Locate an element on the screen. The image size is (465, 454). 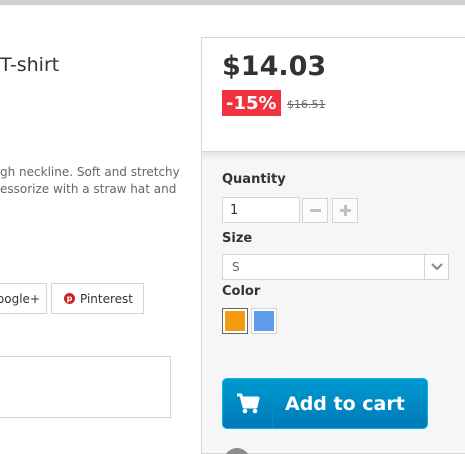
quantity-input: 1 is located at coordinates (261, 210).